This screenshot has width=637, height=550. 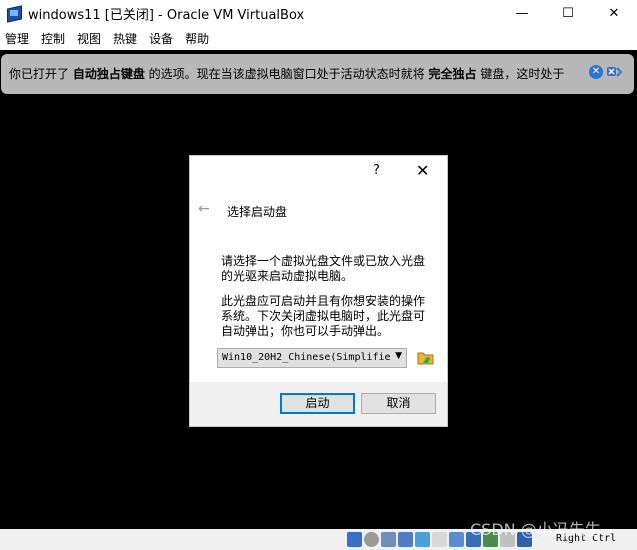 I want to click on boot-disk-select: Win10_20H2_Chinese(Simplifie ▼, so click(x=312, y=358).